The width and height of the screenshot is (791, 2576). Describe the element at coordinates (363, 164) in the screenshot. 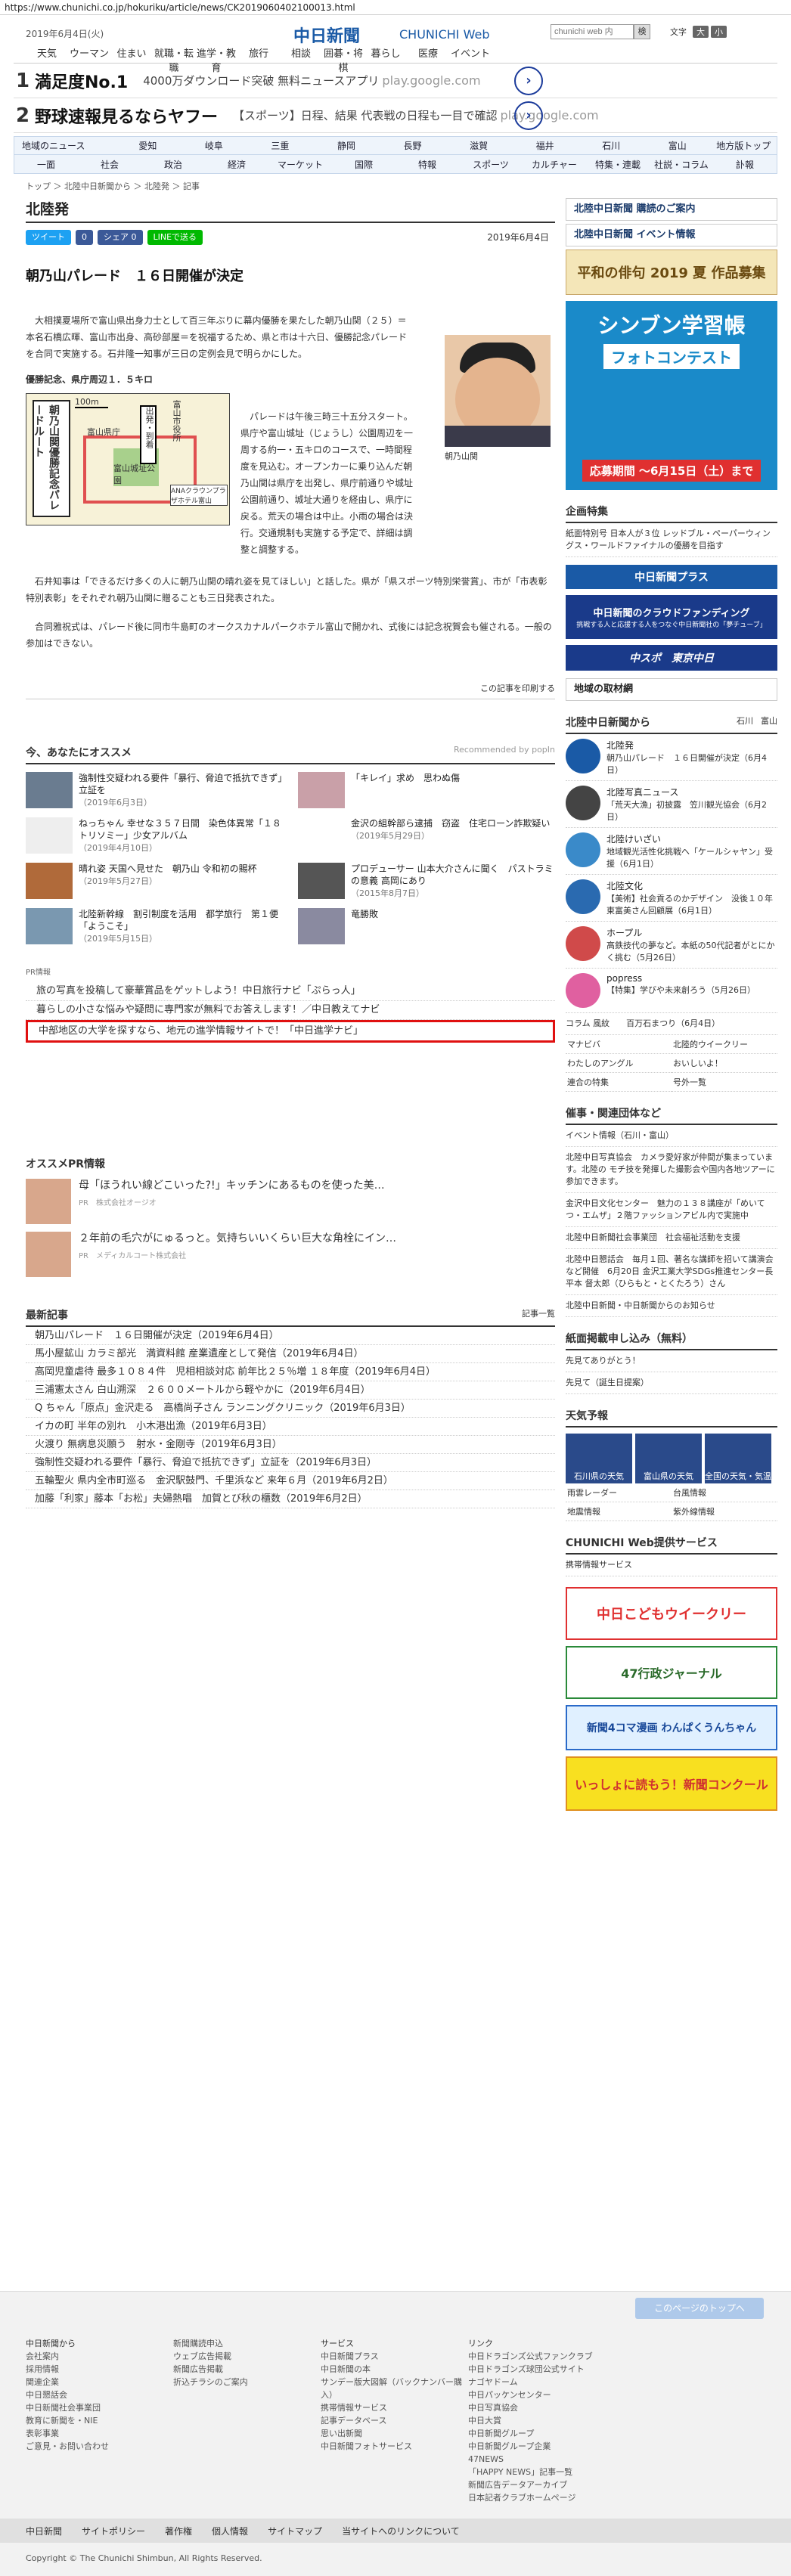

I see `region-nav-item: 国際` at that location.